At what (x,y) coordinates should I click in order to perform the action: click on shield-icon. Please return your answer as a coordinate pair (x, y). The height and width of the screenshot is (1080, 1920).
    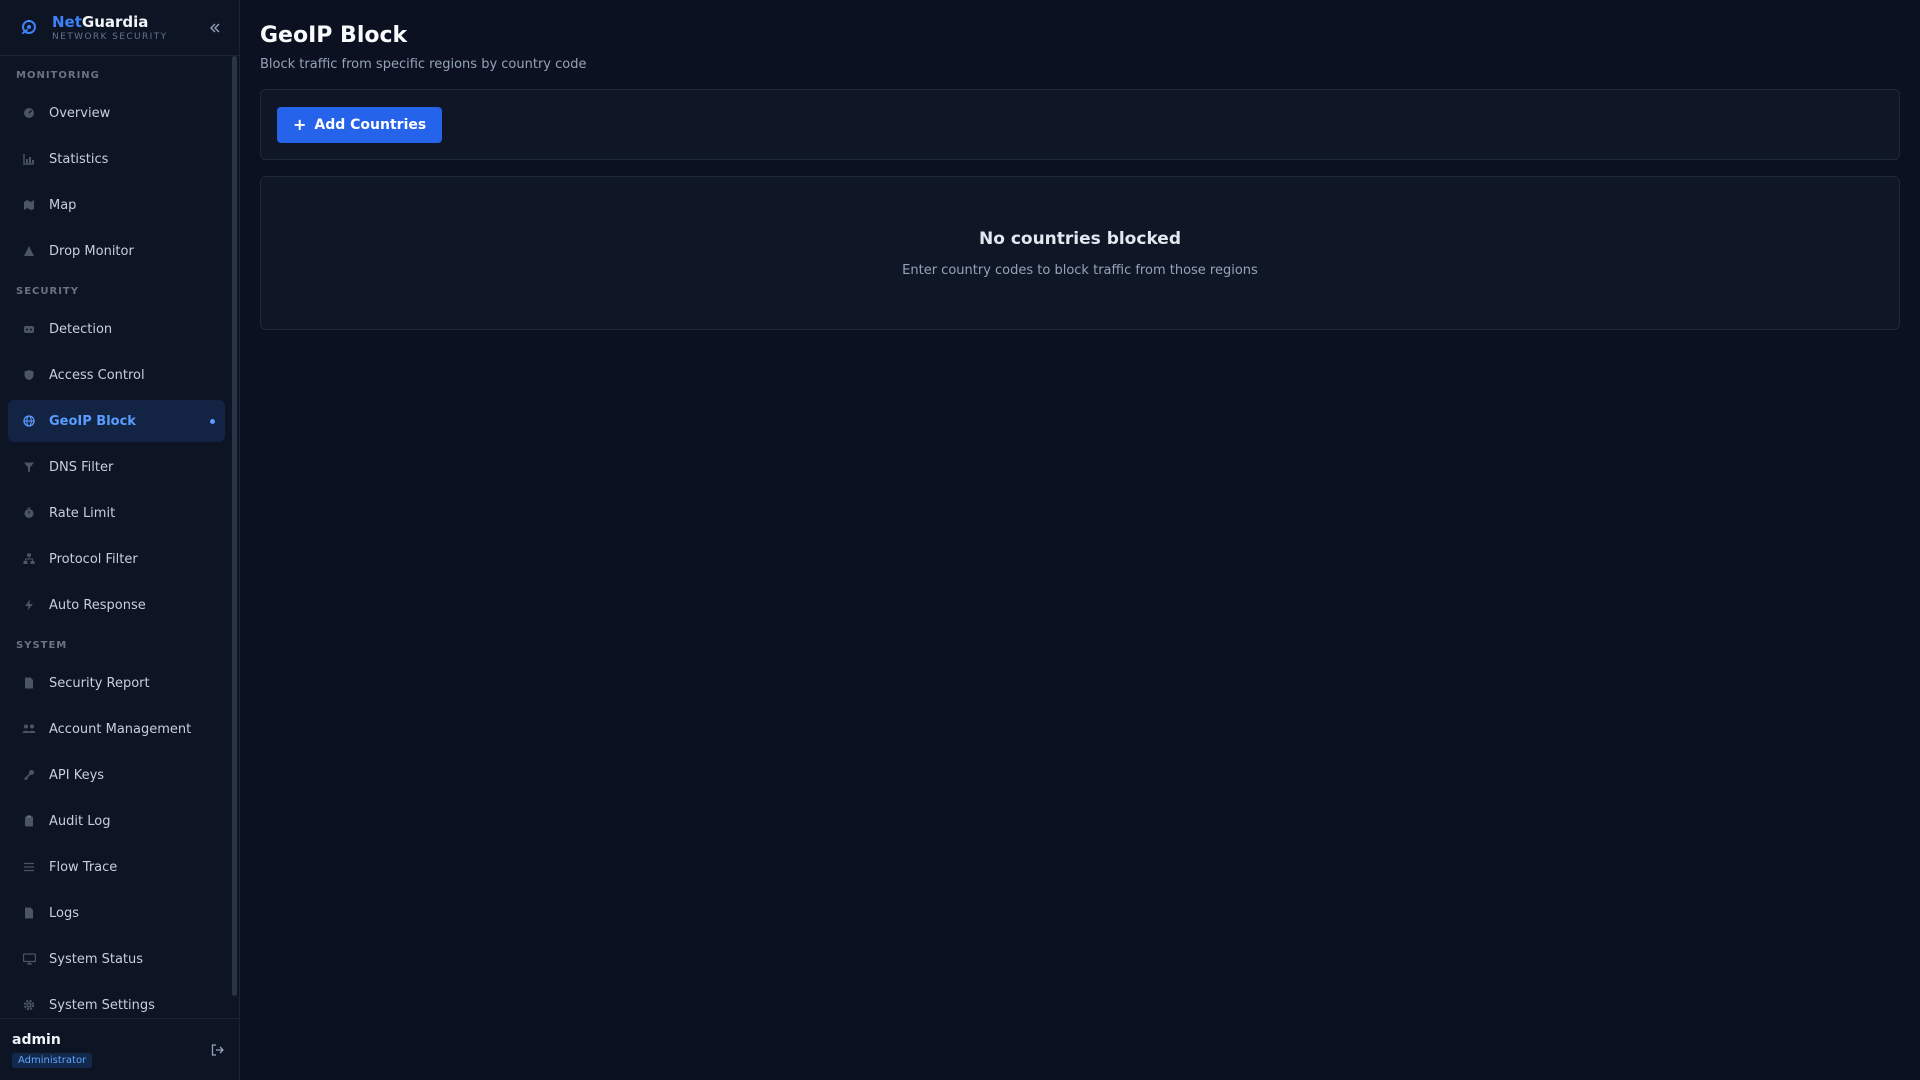
    Looking at the image, I should click on (29, 375).